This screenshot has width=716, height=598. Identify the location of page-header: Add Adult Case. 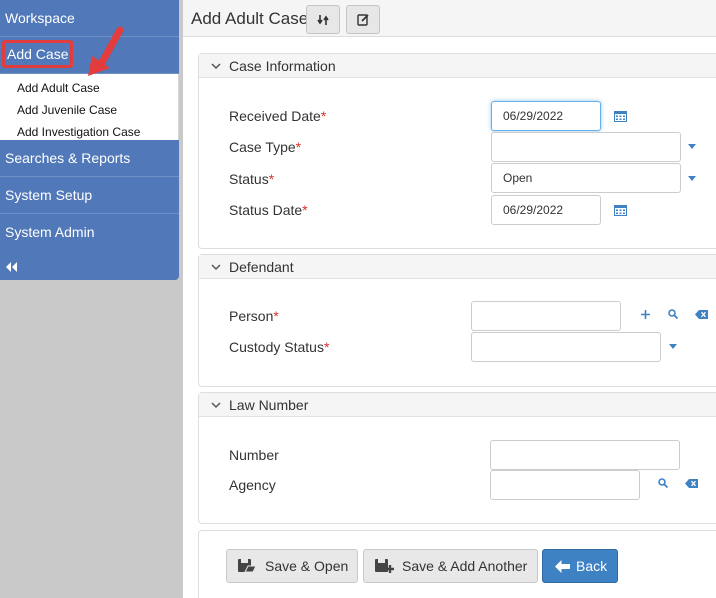
(449, 18).